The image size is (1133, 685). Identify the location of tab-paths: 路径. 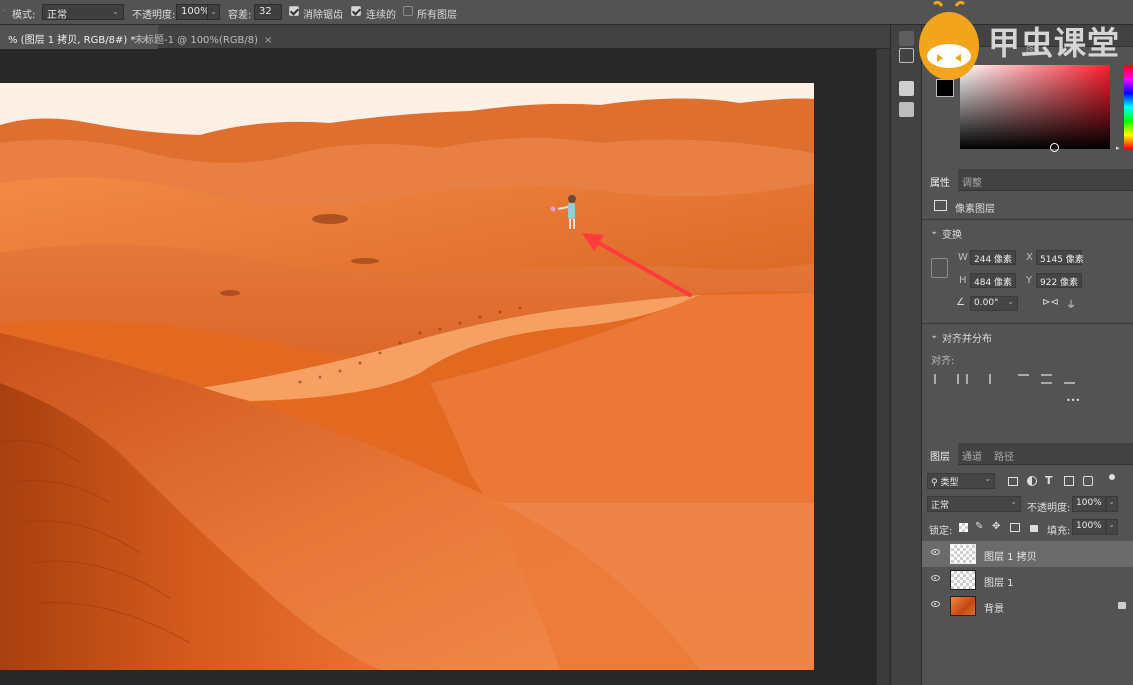
(1004, 455).